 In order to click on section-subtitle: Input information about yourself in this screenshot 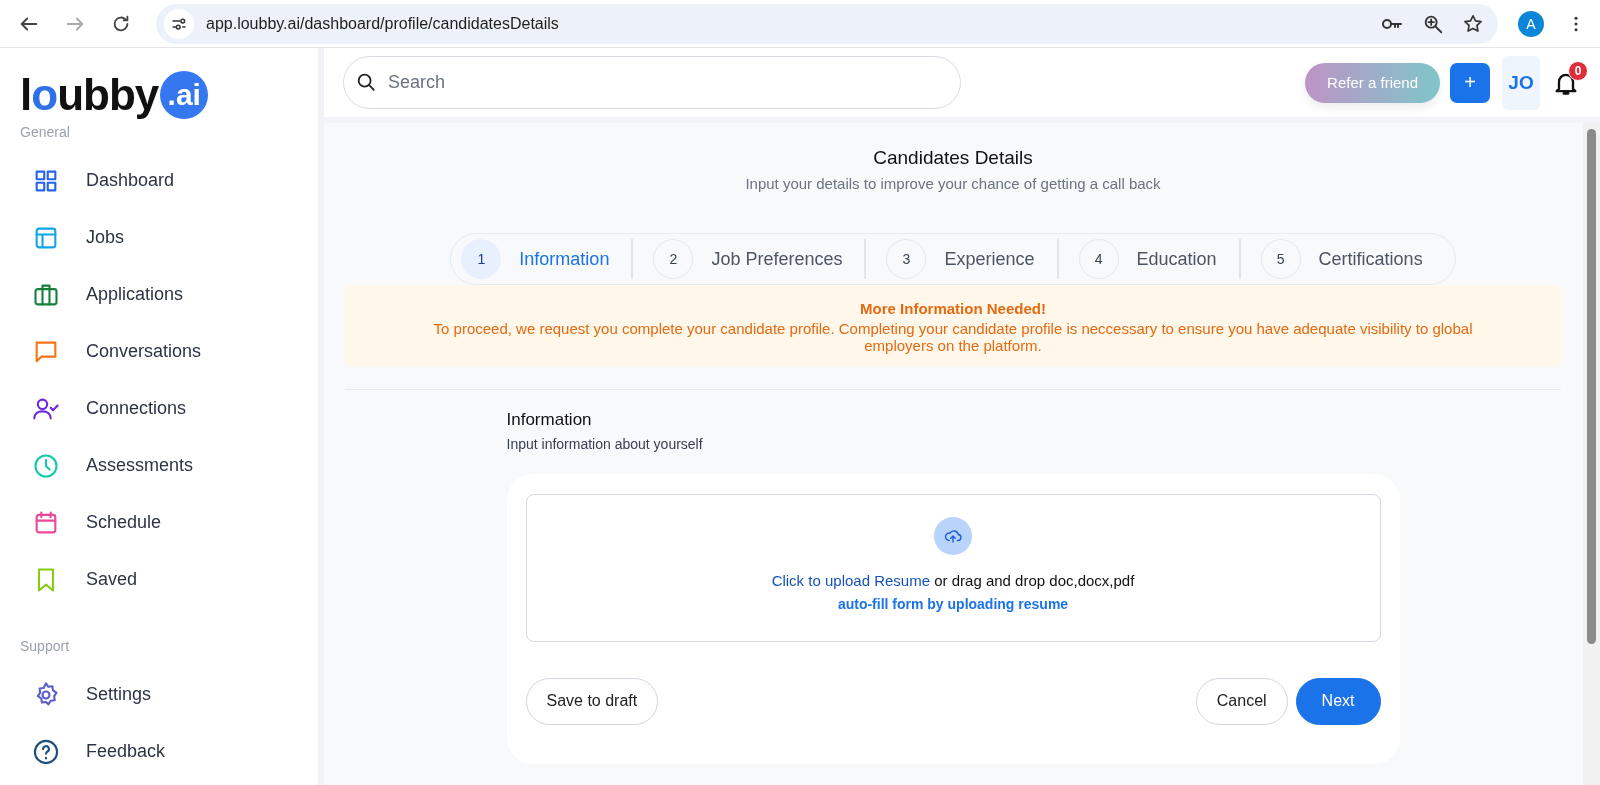, I will do `click(605, 443)`.